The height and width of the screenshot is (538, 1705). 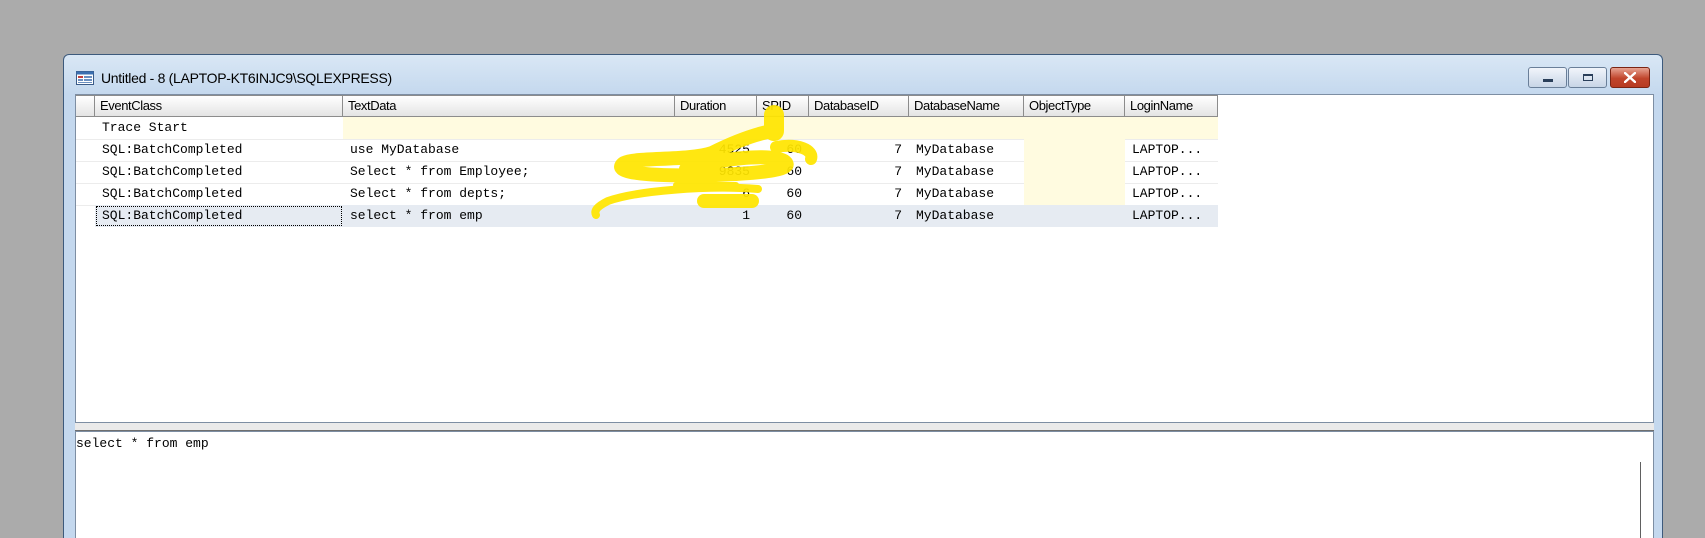 I want to click on cell-duration, so click(x=716, y=128).